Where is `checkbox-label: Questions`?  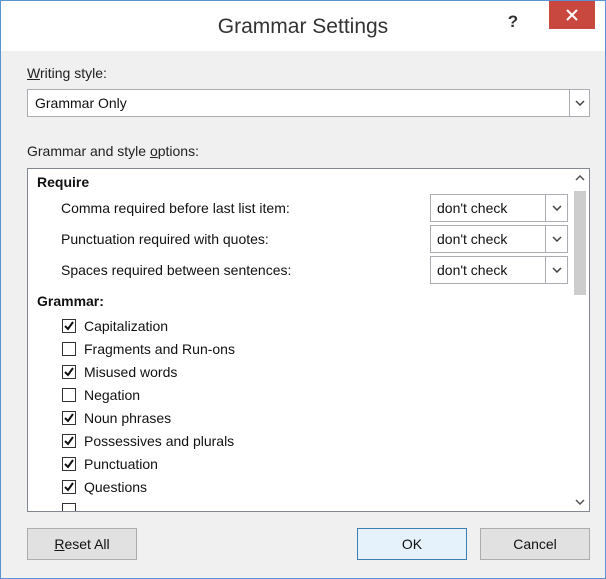
checkbox-label: Questions is located at coordinates (116, 487).